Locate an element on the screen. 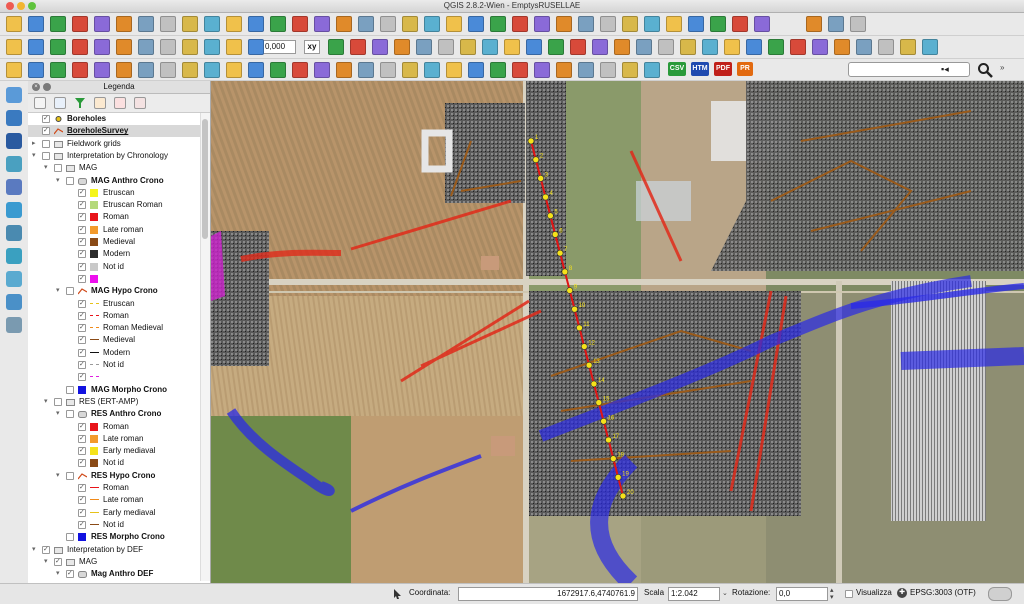 The width and height of the screenshot is (1024, 604). legend-layer-row: ▾ Interpretation by DEF is located at coordinates (114, 550).